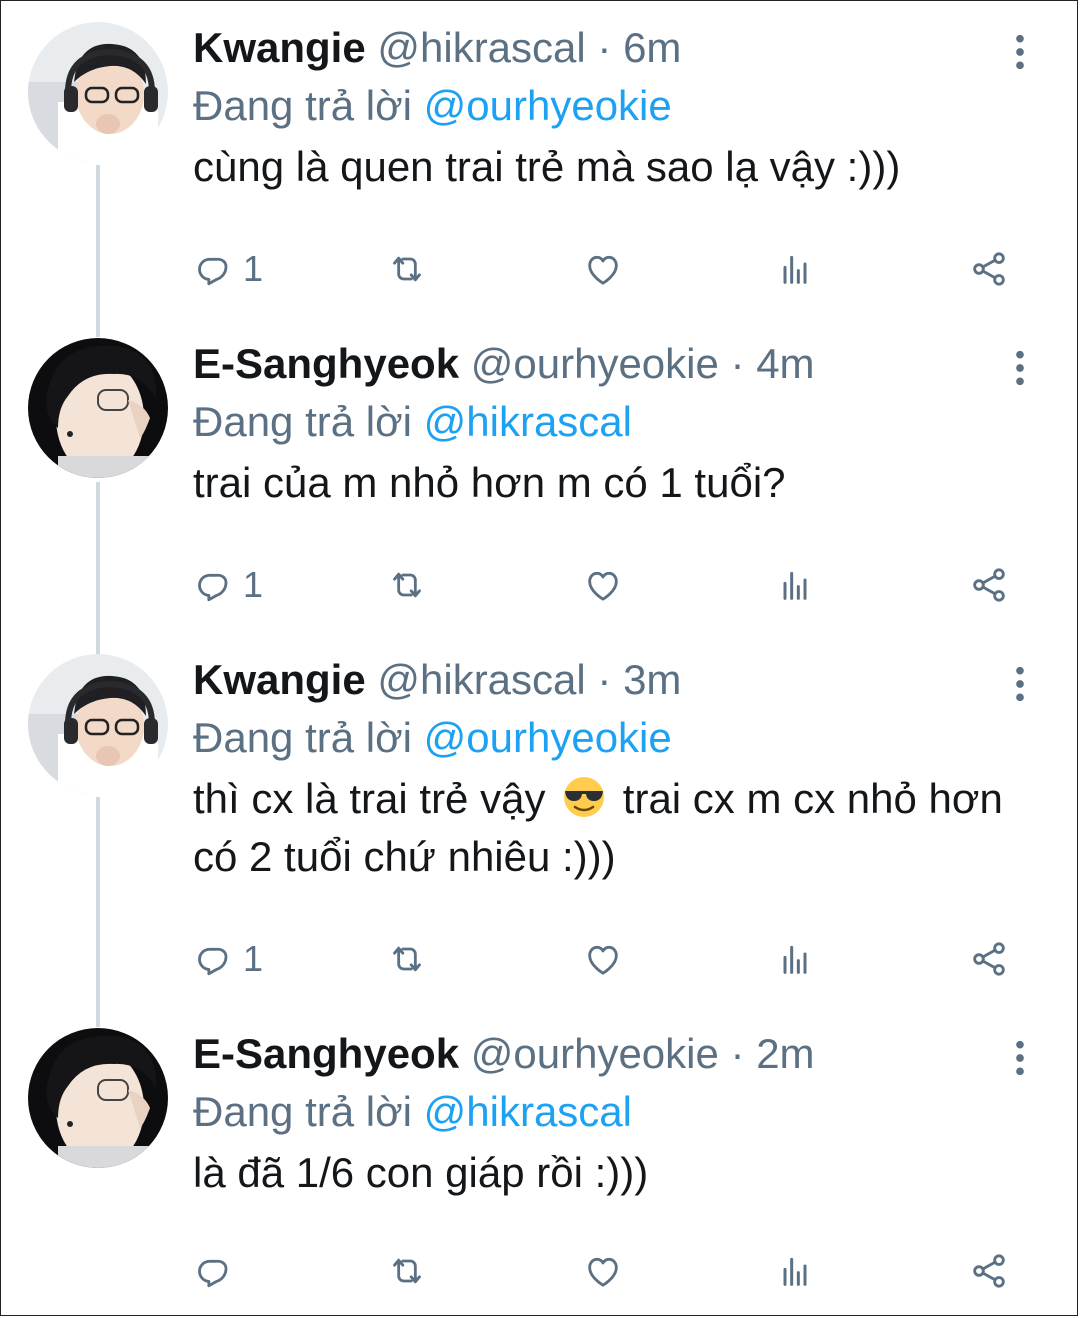 This screenshot has width=1080, height=1318. Describe the element at coordinates (369, 798) in the screenshot. I see `tweet-text-part: thì cx là trai trẻ vậy` at that location.